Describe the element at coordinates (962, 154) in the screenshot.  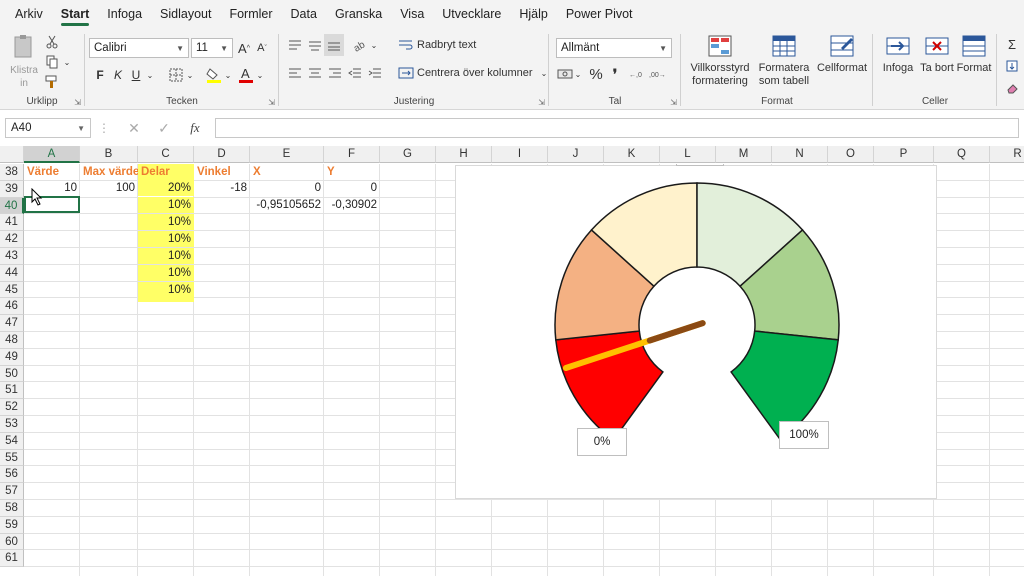
I see `column-header-q: Q` at that location.